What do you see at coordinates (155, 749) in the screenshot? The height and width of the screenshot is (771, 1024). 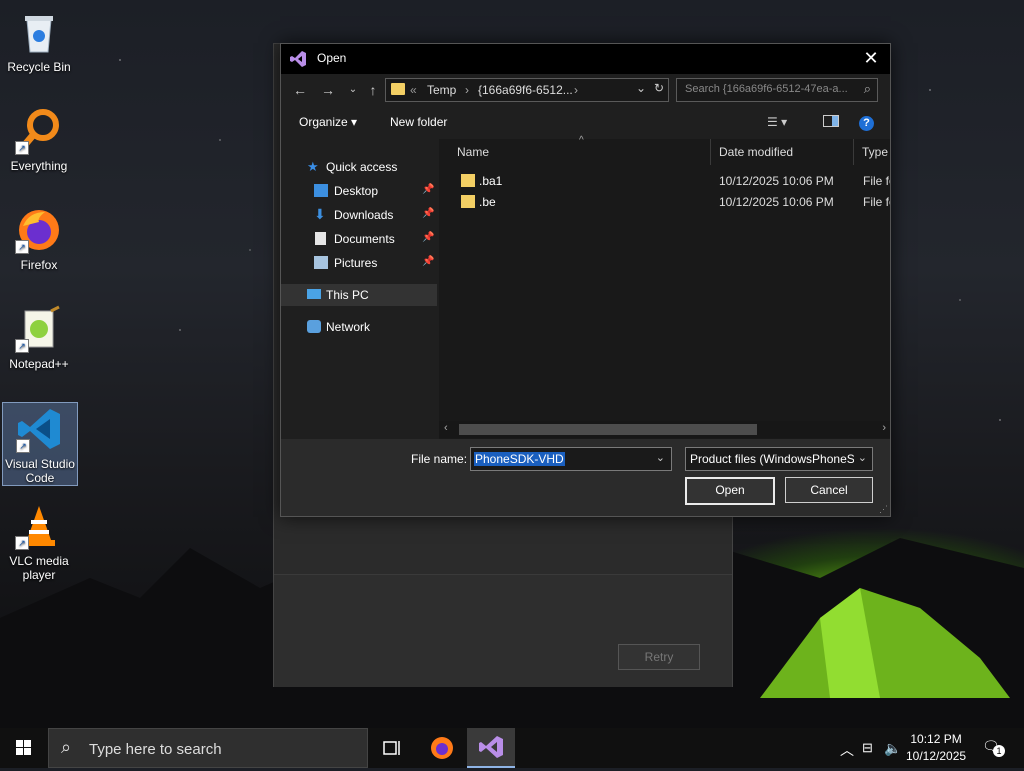 I see `taskbar-search-placeholder: Type here to search` at bounding box center [155, 749].